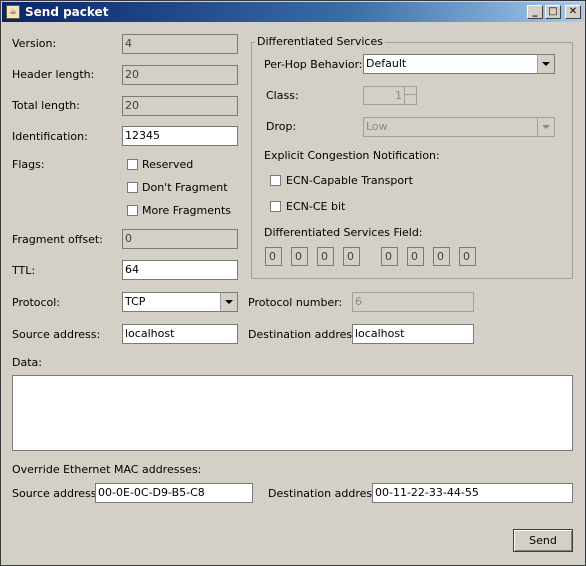 The image size is (586, 566). Describe the element at coordinates (180, 270) in the screenshot. I see `ttl-input: 64` at that location.